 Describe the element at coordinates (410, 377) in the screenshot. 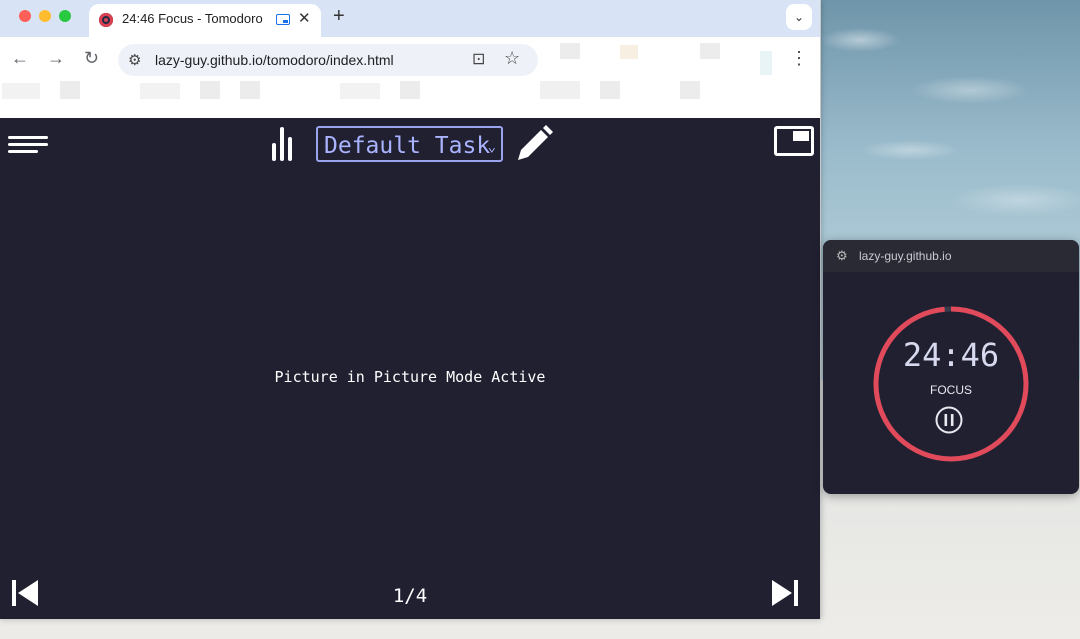

I see `pip-status-message: Picture in Picture Mode Active` at that location.